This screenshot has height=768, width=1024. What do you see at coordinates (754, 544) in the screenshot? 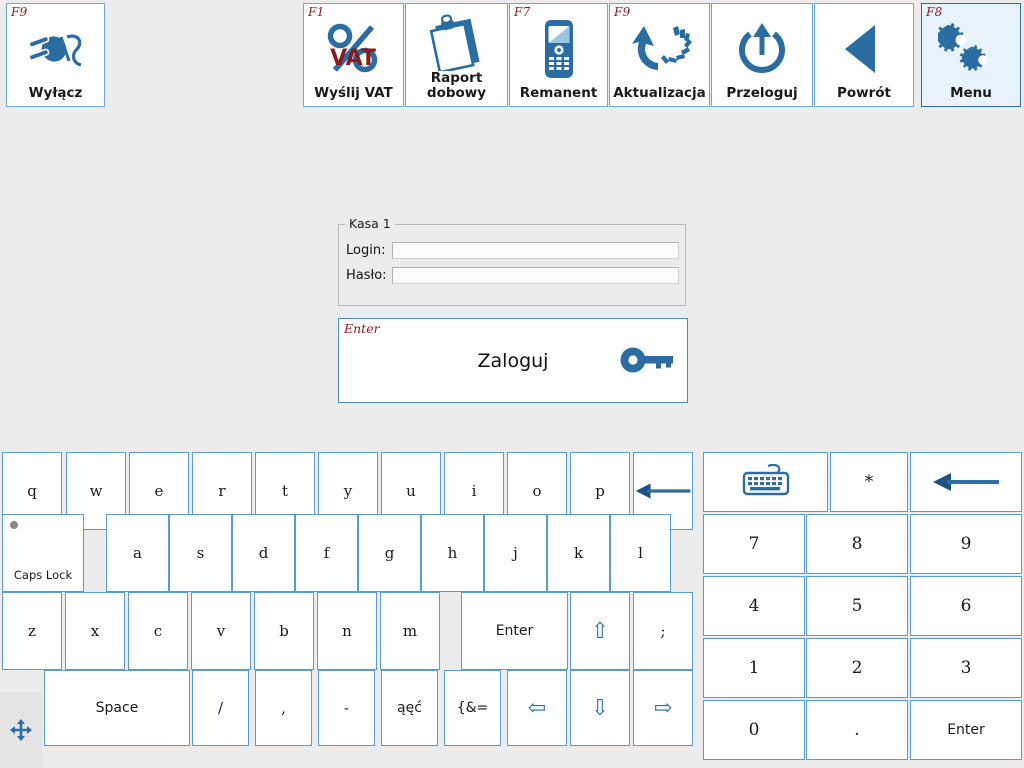
I see `numpad-7-key: 7` at bounding box center [754, 544].